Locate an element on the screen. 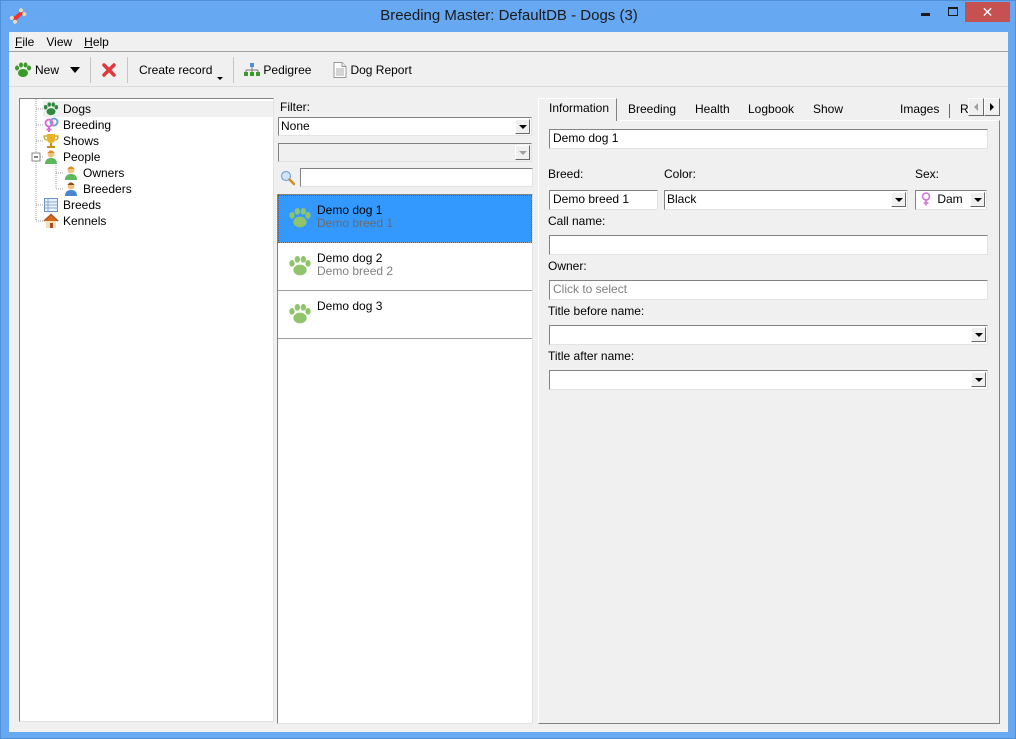 The height and width of the screenshot is (739, 1016). title-bar: Breeding Master: DefaultDB - Dogs (3) ✕ is located at coordinates (508, 16).